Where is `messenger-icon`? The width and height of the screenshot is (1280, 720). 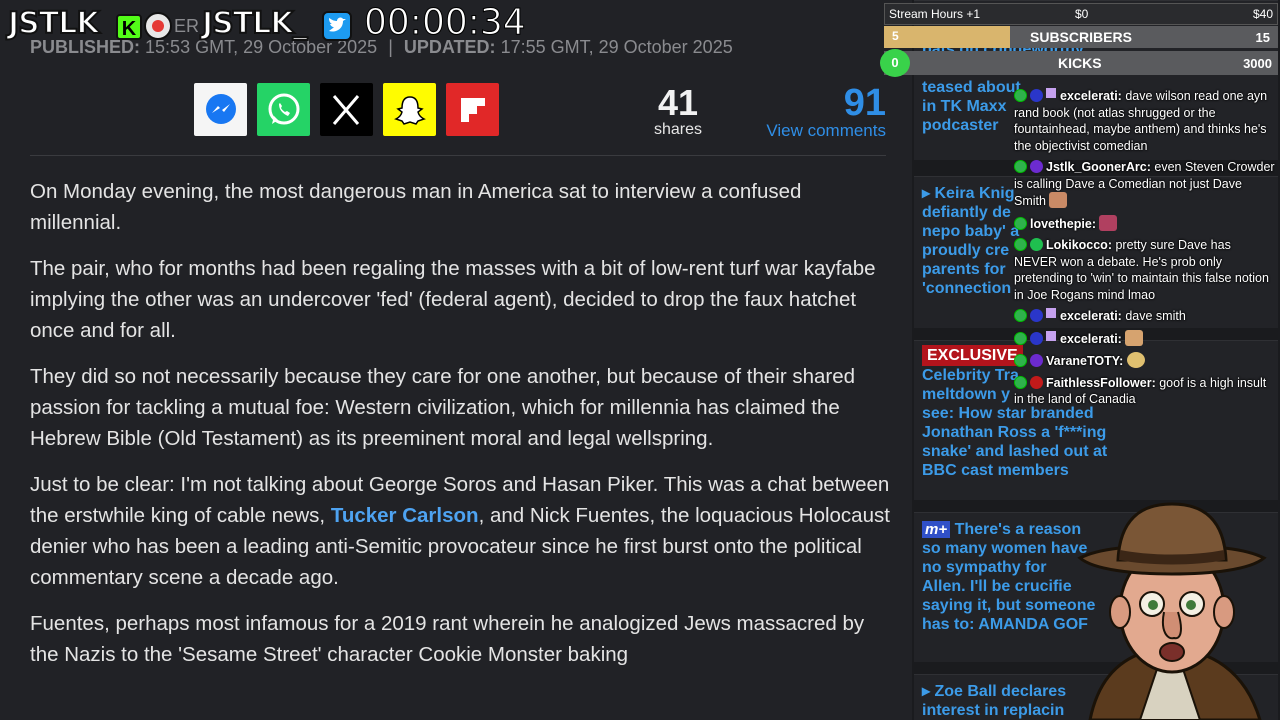
messenger-icon is located at coordinates (220, 108).